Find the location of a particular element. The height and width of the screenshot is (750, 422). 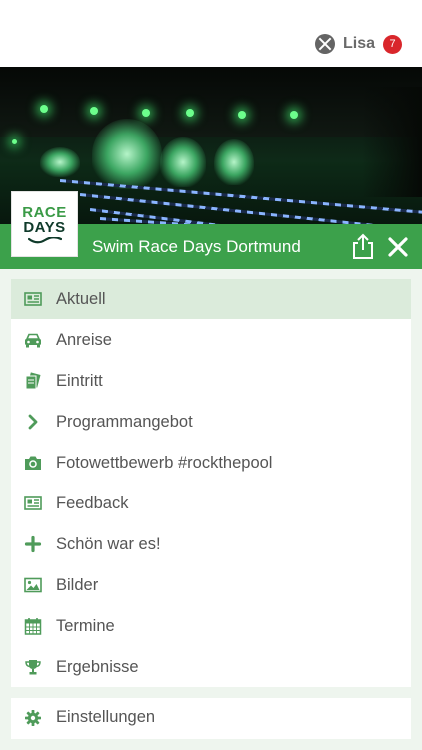

menu-item-label: Aktuell is located at coordinates (81, 298).